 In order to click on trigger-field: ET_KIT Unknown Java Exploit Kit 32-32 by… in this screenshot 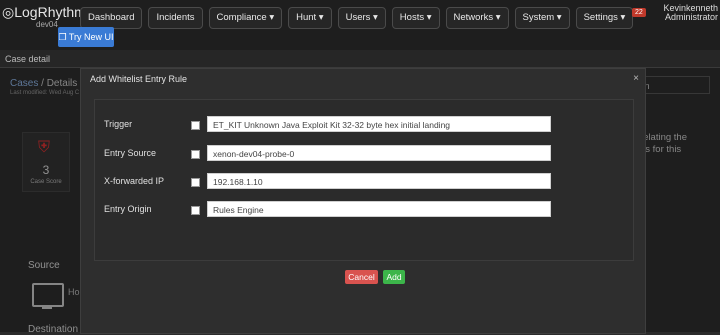, I will do `click(379, 124)`.